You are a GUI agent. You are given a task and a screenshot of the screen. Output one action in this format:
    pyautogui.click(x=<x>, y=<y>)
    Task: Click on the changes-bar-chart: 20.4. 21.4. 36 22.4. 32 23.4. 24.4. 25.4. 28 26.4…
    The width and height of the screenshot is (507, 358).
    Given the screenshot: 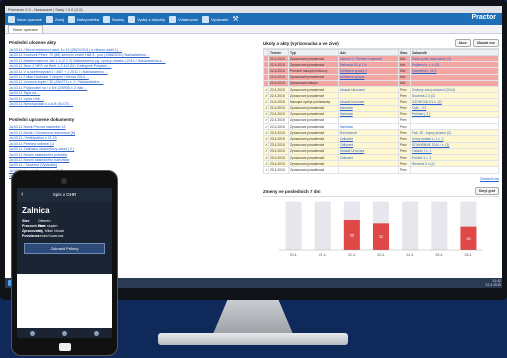 What is the action you would take?
    pyautogui.click(x=381, y=229)
    